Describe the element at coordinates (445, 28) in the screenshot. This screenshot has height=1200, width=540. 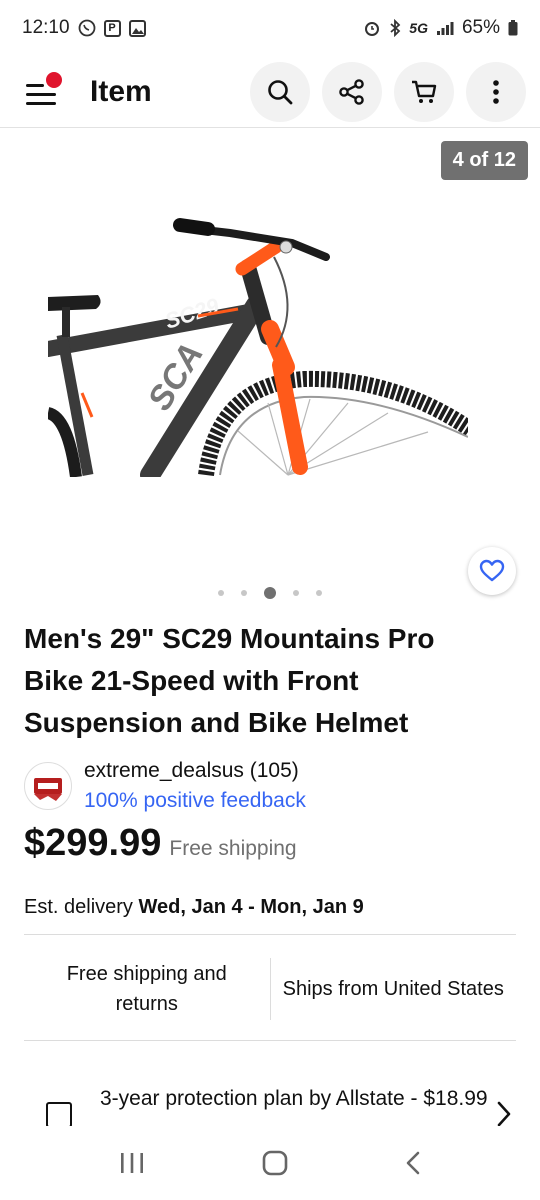
I see `signal-icon` at that location.